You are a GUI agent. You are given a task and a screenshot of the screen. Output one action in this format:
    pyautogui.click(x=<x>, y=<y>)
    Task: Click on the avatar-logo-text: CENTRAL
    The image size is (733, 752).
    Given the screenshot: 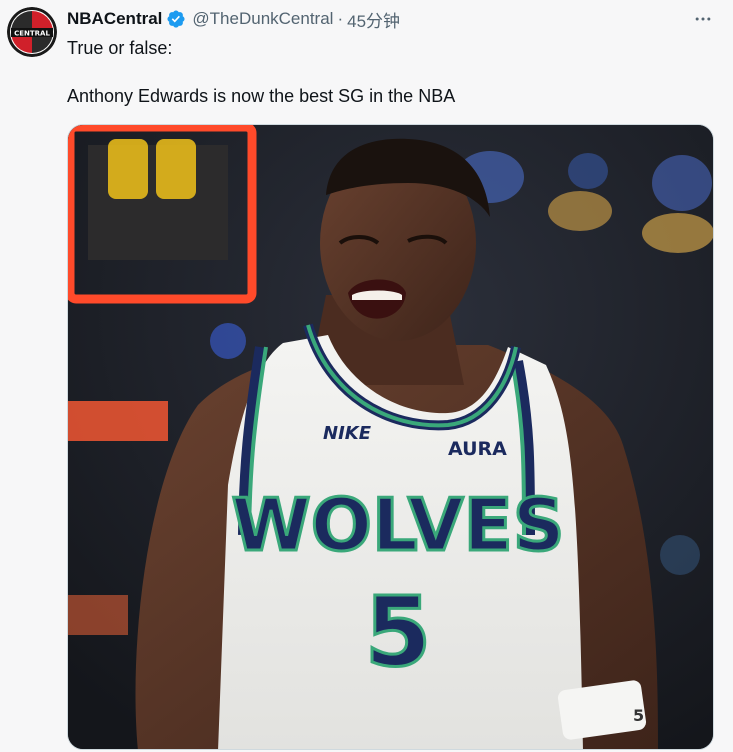 What is the action you would take?
    pyautogui.click(x=32, y=34)
    